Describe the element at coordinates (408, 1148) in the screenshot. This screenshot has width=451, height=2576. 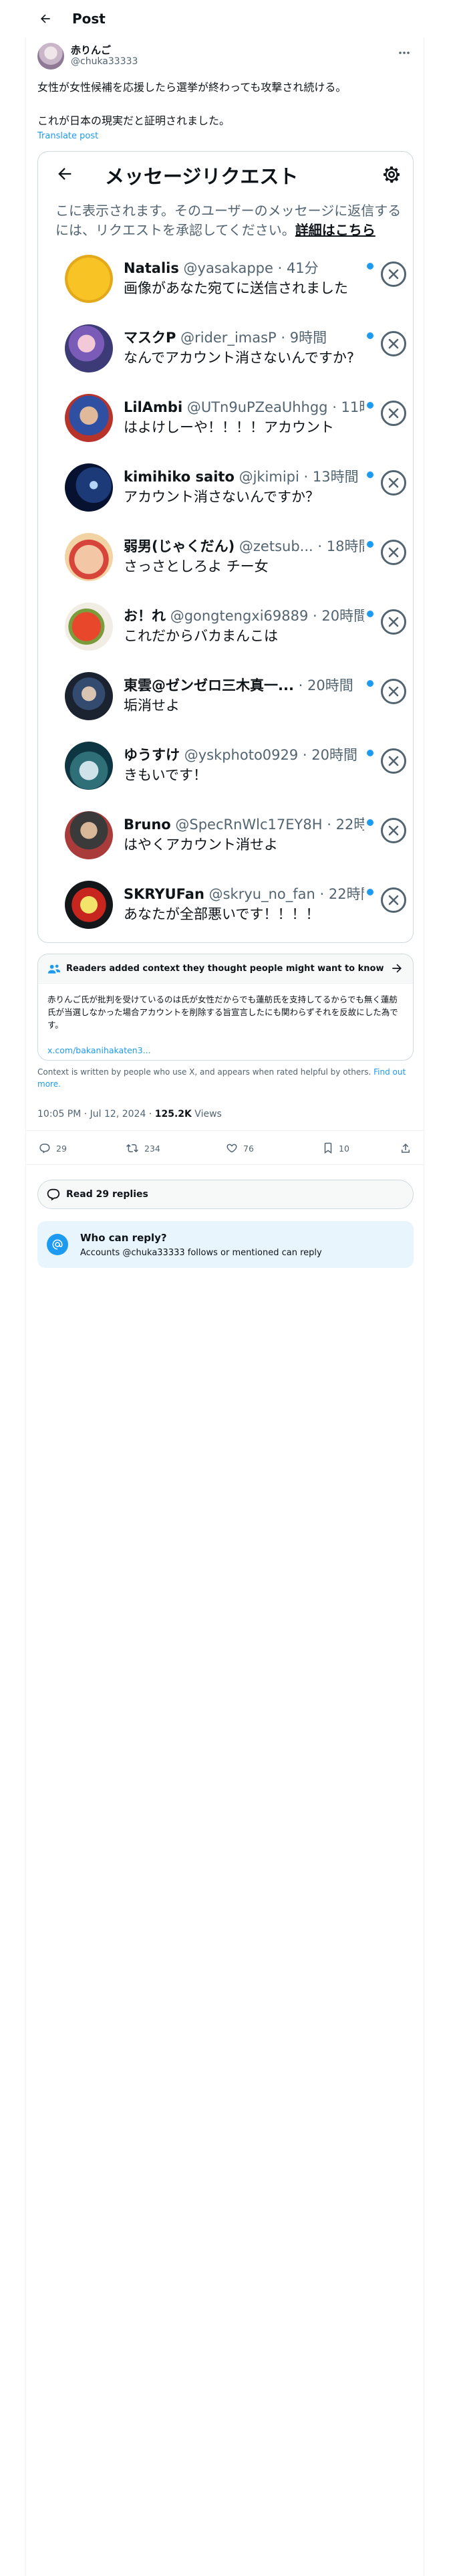
I see `share-button` at that location.